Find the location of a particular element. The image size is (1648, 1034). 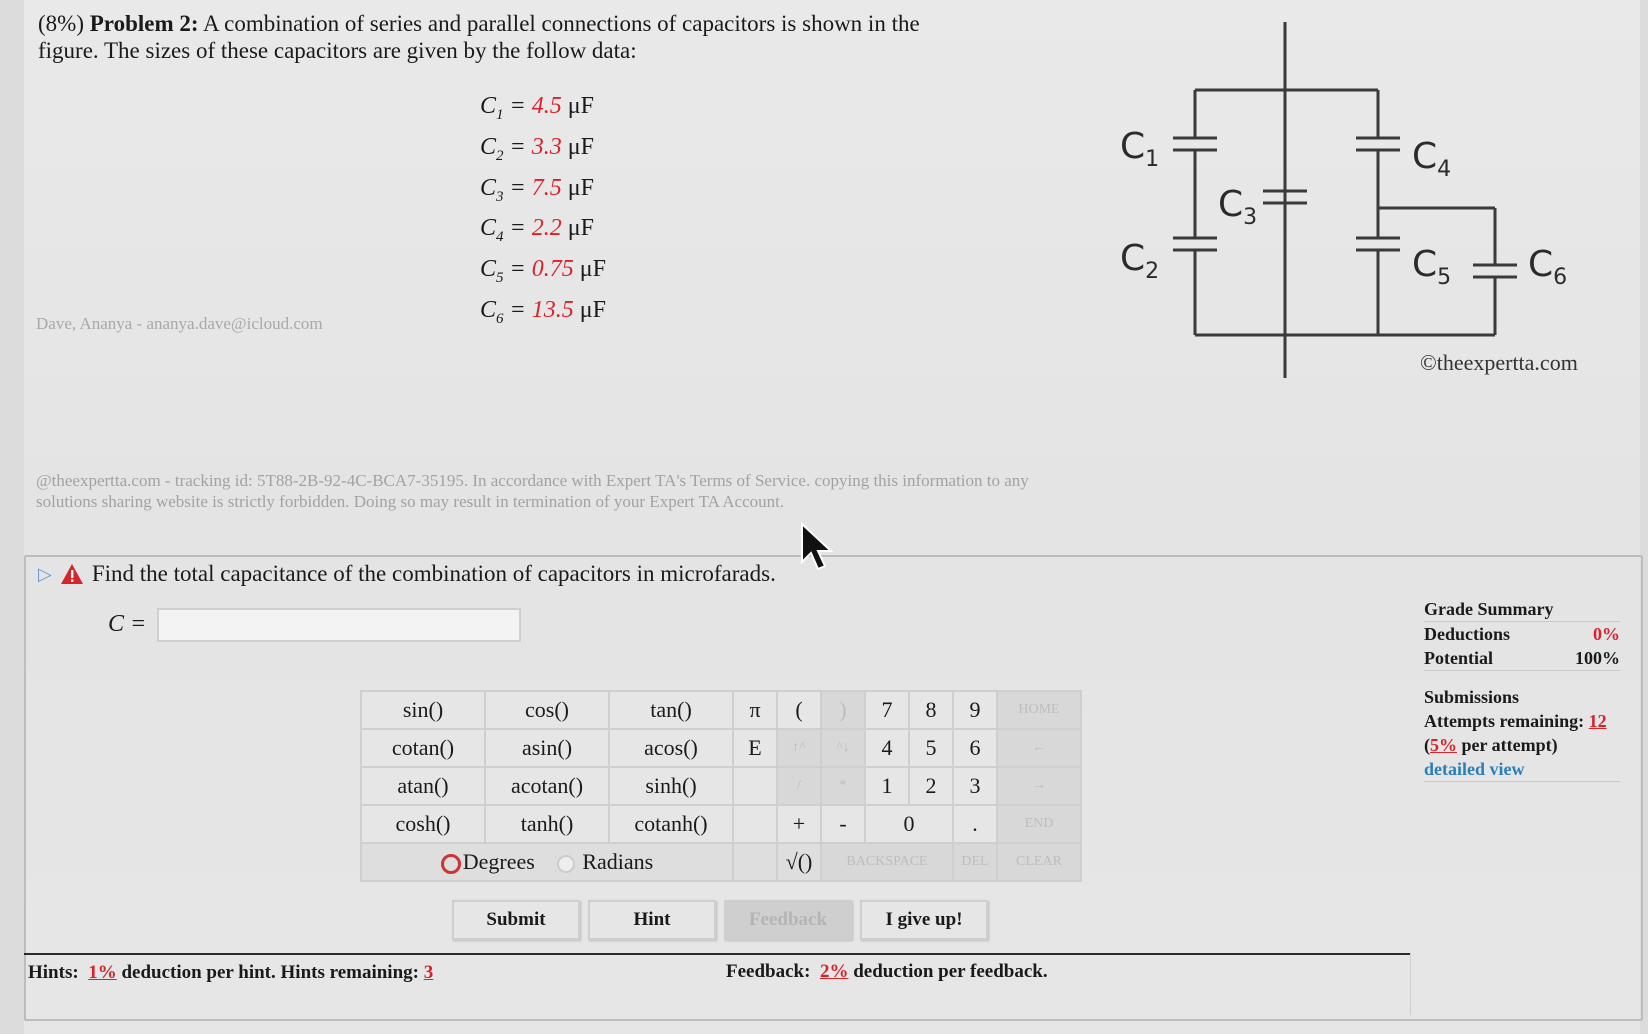

circuit-diagram: C1 C2 C3 C4 C5 C6 is located at coordinates (1343, 200).